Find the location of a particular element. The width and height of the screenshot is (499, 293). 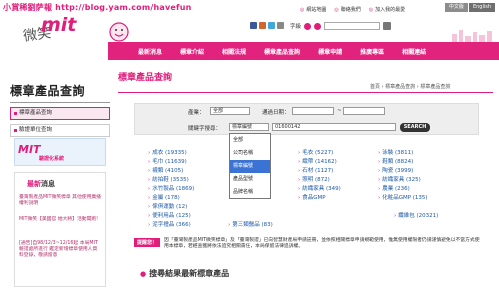

twitter-icon is located at coordinates (271, 25).